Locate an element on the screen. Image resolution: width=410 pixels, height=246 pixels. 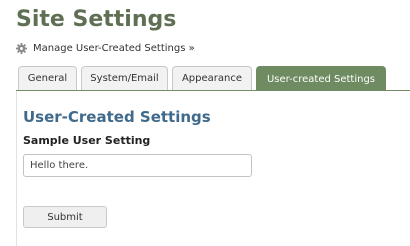
page-title: Site Settings is located at coordinates (96, 19).